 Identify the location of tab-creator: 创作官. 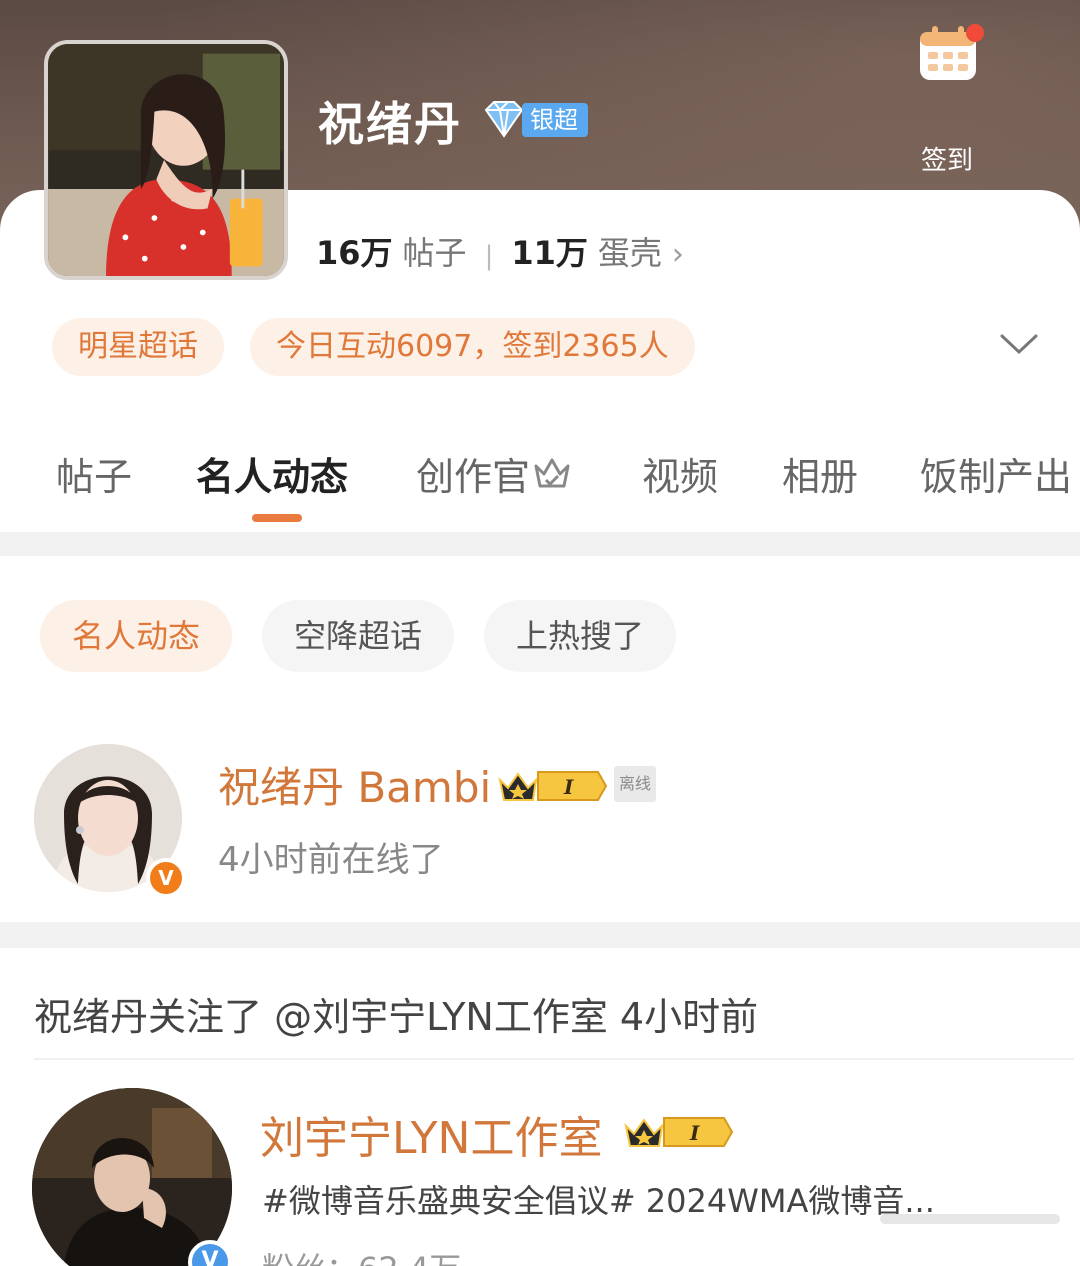
(494, 473).